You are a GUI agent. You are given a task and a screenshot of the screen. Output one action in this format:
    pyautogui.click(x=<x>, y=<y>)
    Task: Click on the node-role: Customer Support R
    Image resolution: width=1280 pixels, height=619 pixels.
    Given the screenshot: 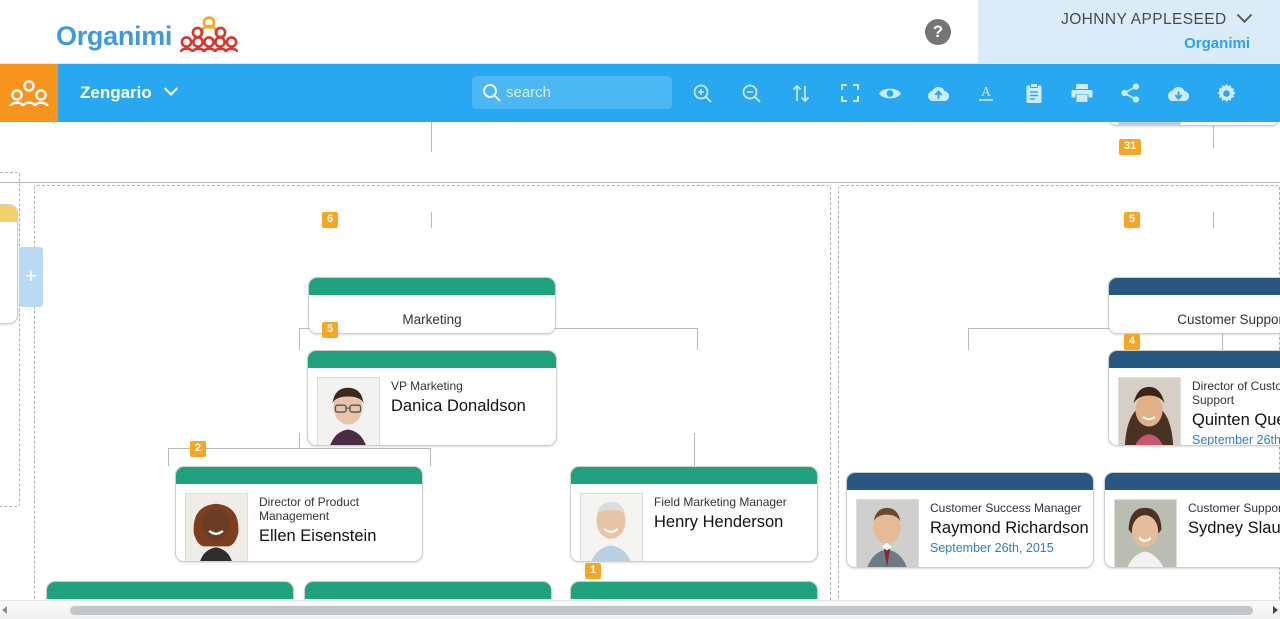 What is the action you would take?
    pyautogui.click(x=1234, y=508)
    